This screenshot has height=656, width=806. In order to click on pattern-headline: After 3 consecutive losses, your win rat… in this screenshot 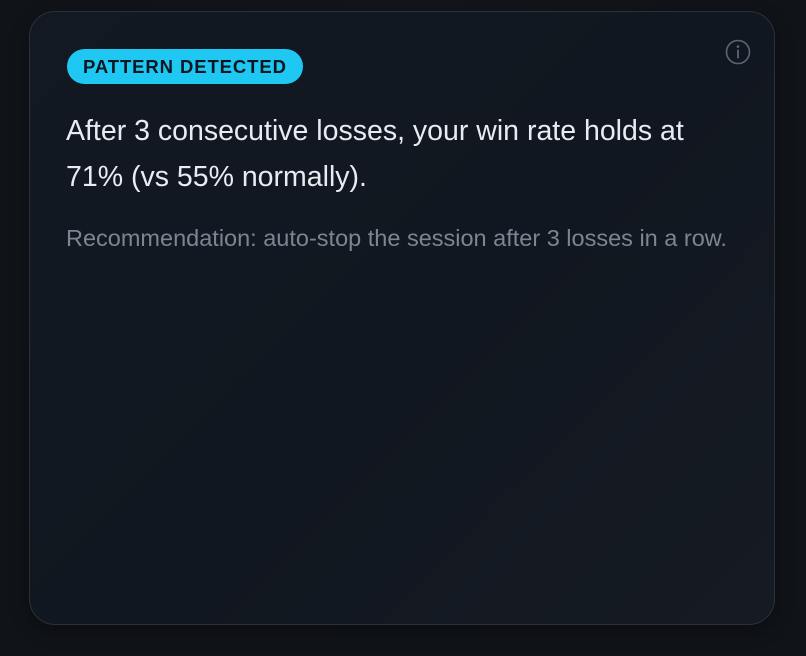, I will do `click(375, 154)`.